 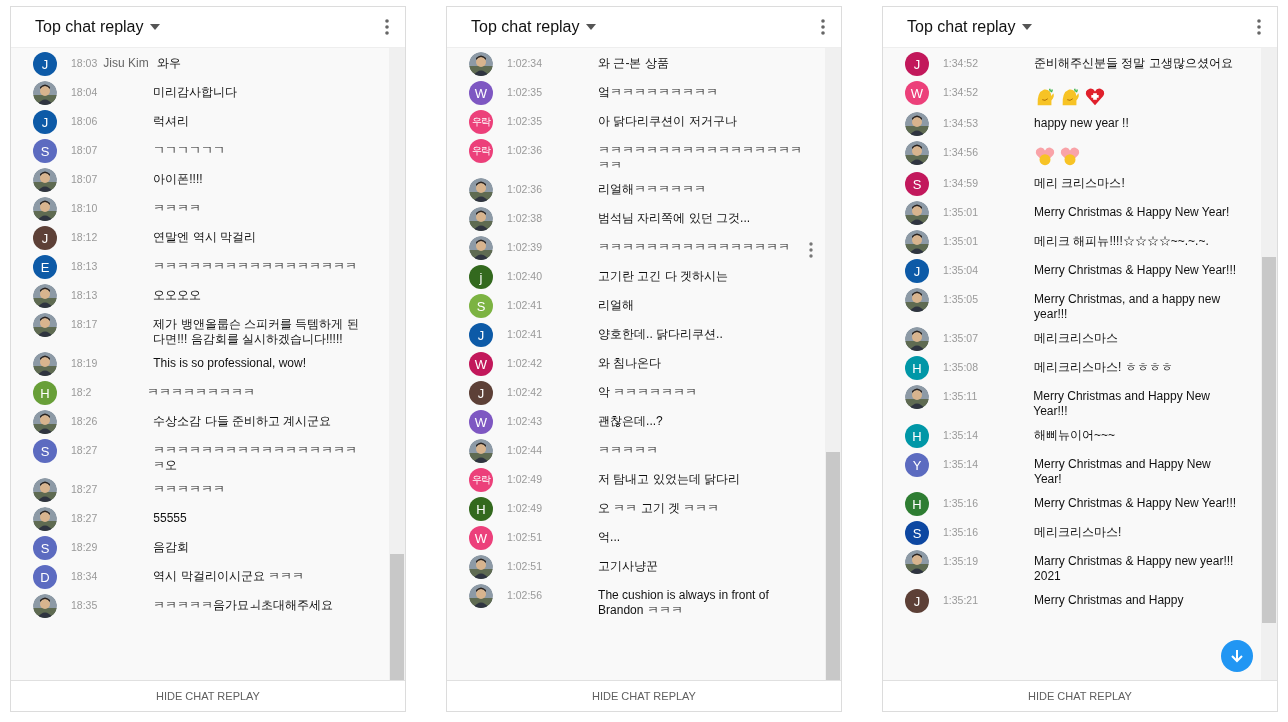 What do you see at coordinates (525, 421) in the screenshot?
I see `timestamp: 1:02:43` at bounding box center [525, 421].